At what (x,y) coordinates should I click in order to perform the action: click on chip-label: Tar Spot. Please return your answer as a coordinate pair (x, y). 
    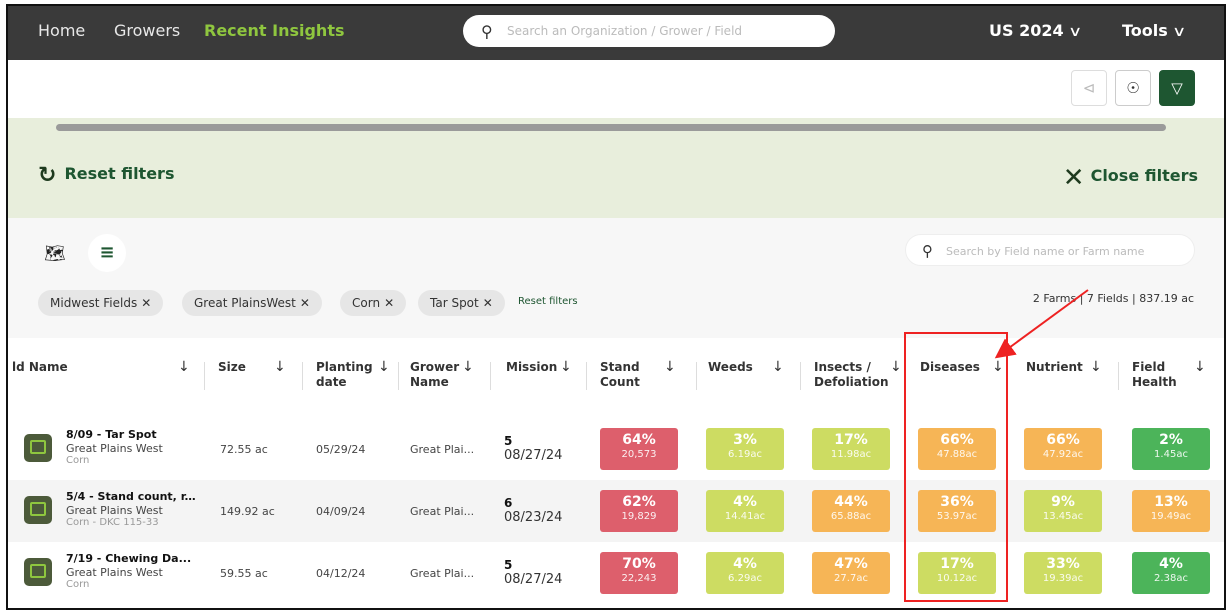
    Looking at the image, I should click on (454, 303).